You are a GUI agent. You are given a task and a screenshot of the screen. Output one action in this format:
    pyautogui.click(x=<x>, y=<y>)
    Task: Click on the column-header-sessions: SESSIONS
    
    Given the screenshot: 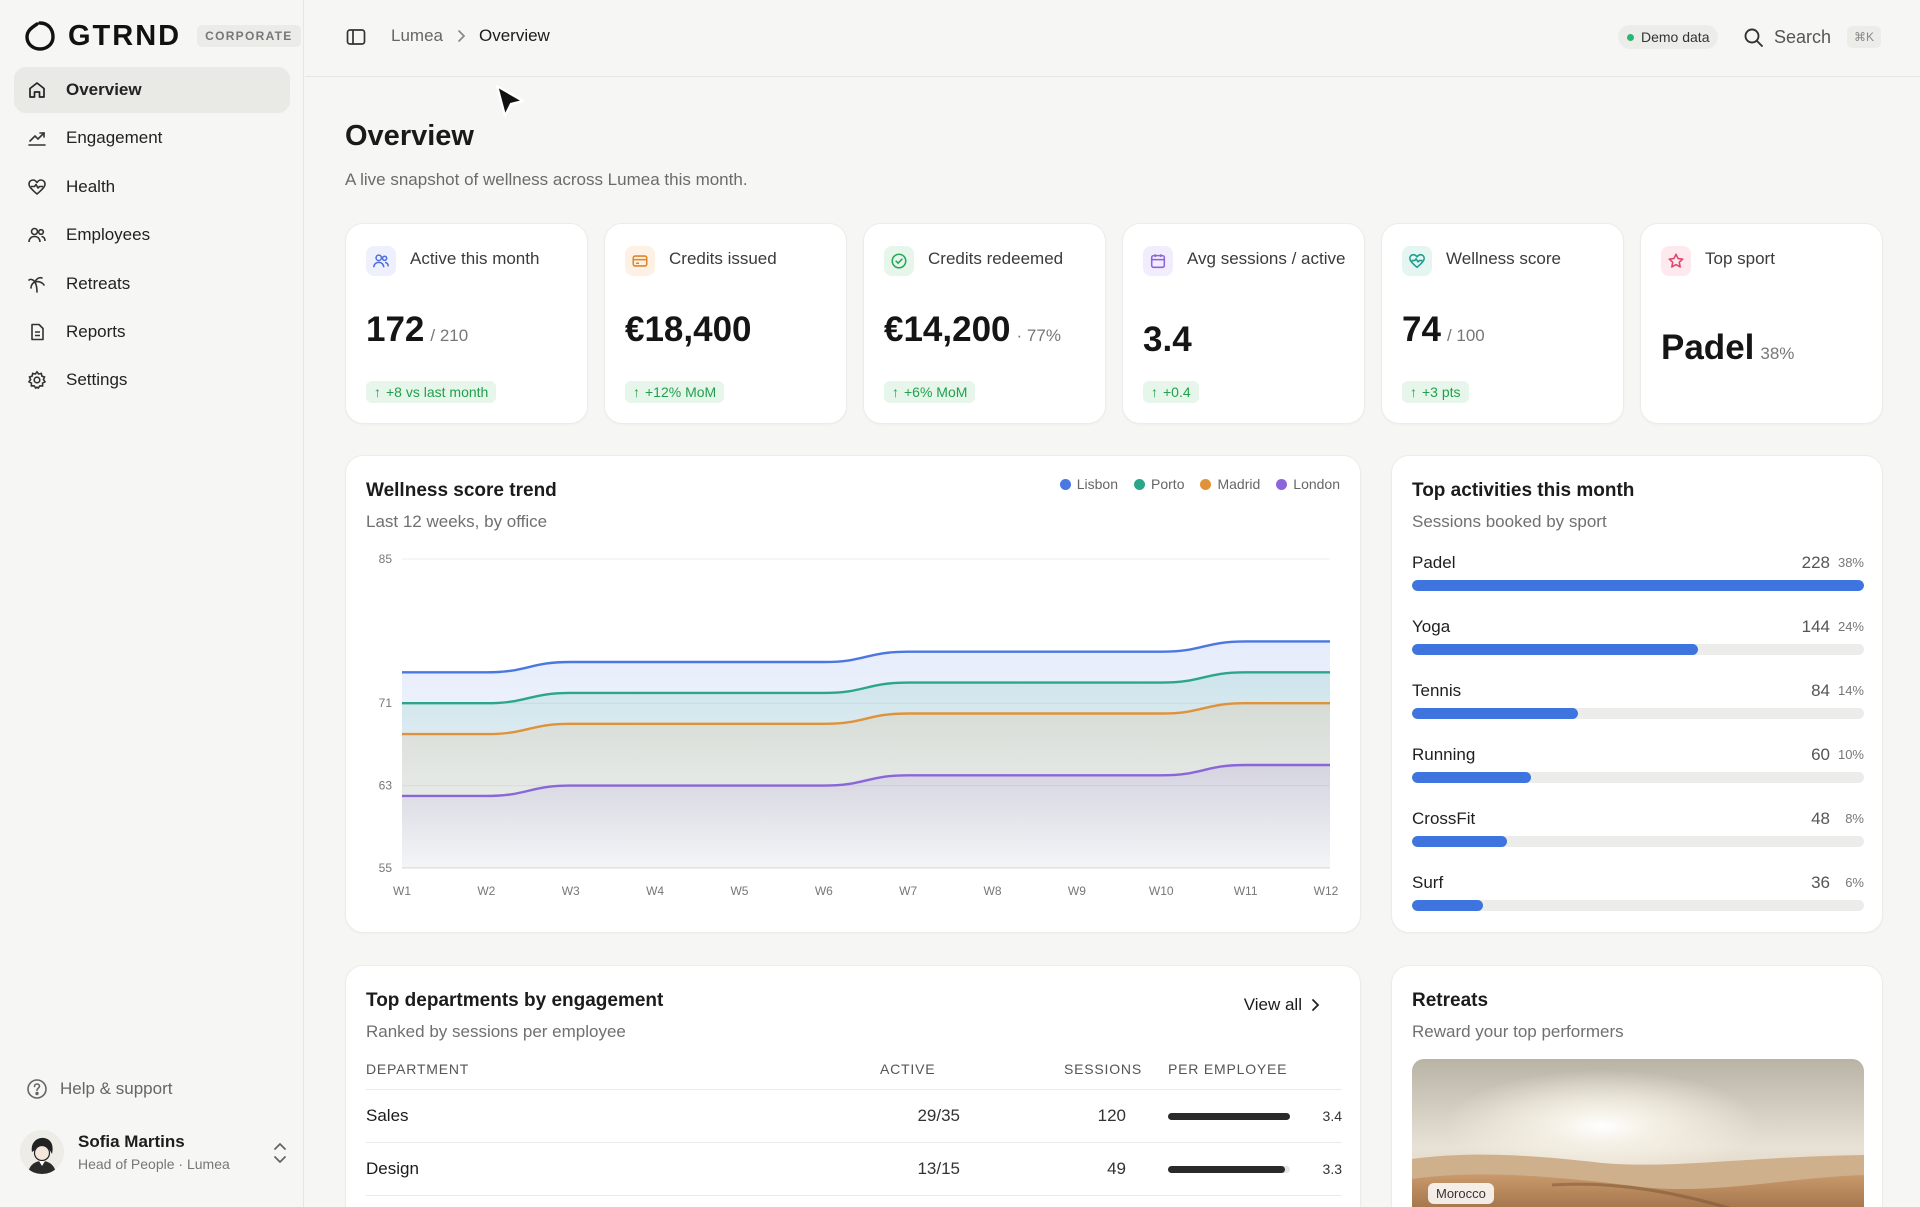 What is the action you would take?
    pyautogui.click(x=1103, y=1069)
    